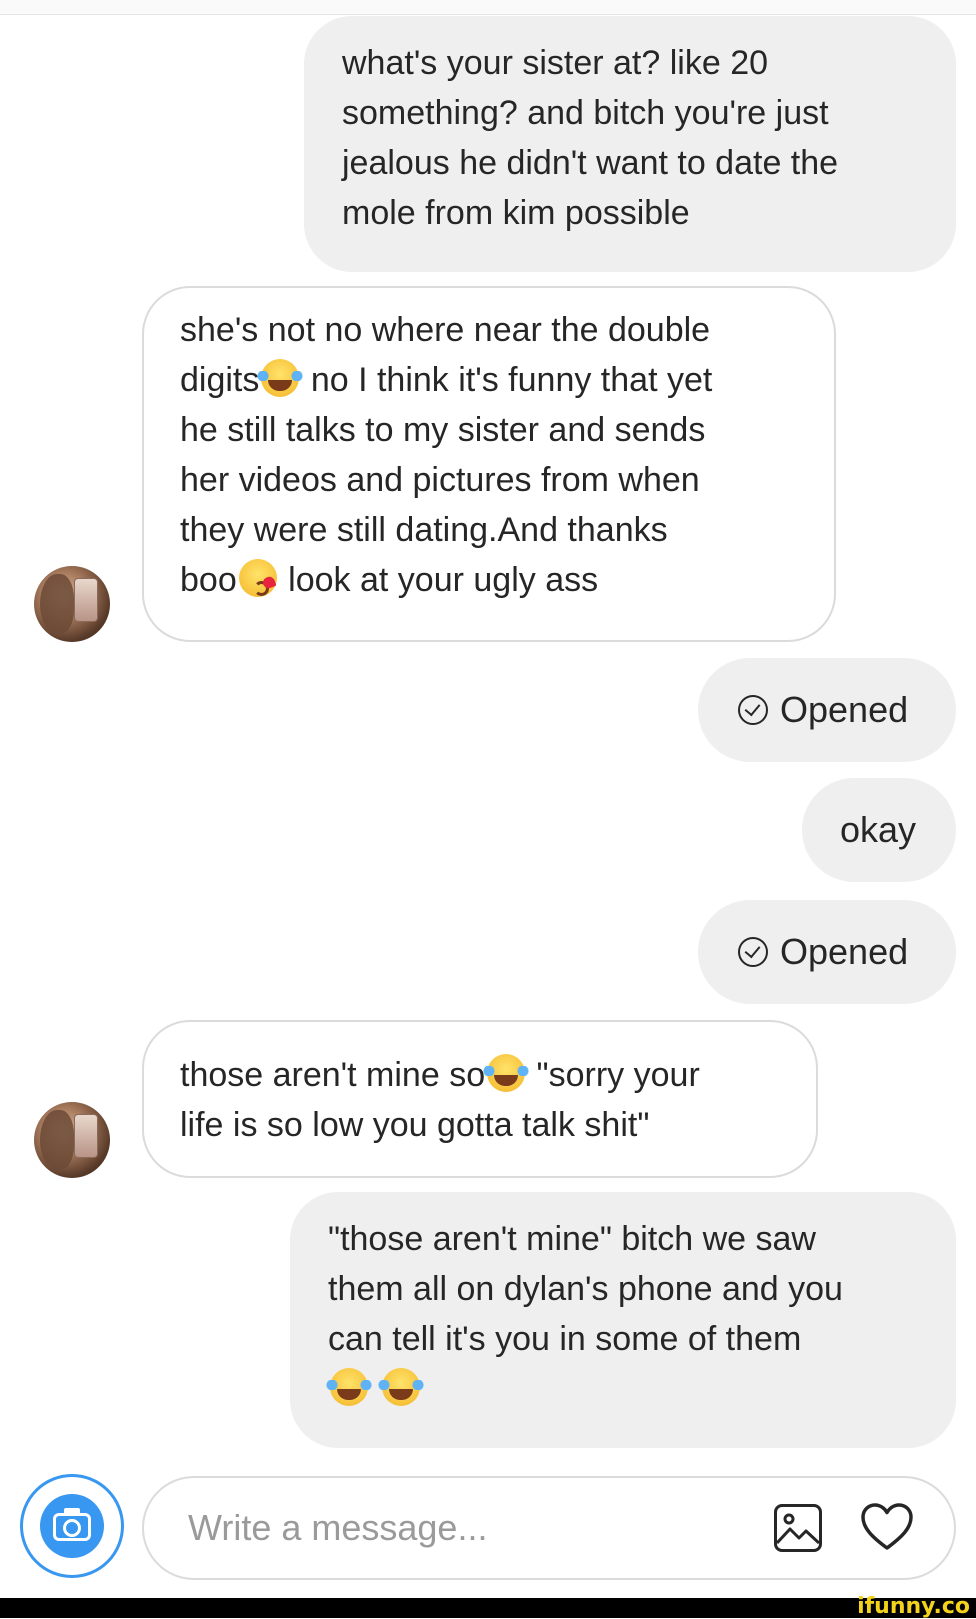 The width and height of the screenshot is (976, 1619). Describe the element at coordinates (590, 163) in the screenshot. I see `message-text-line: jealous he didn't want to date the` at that location.